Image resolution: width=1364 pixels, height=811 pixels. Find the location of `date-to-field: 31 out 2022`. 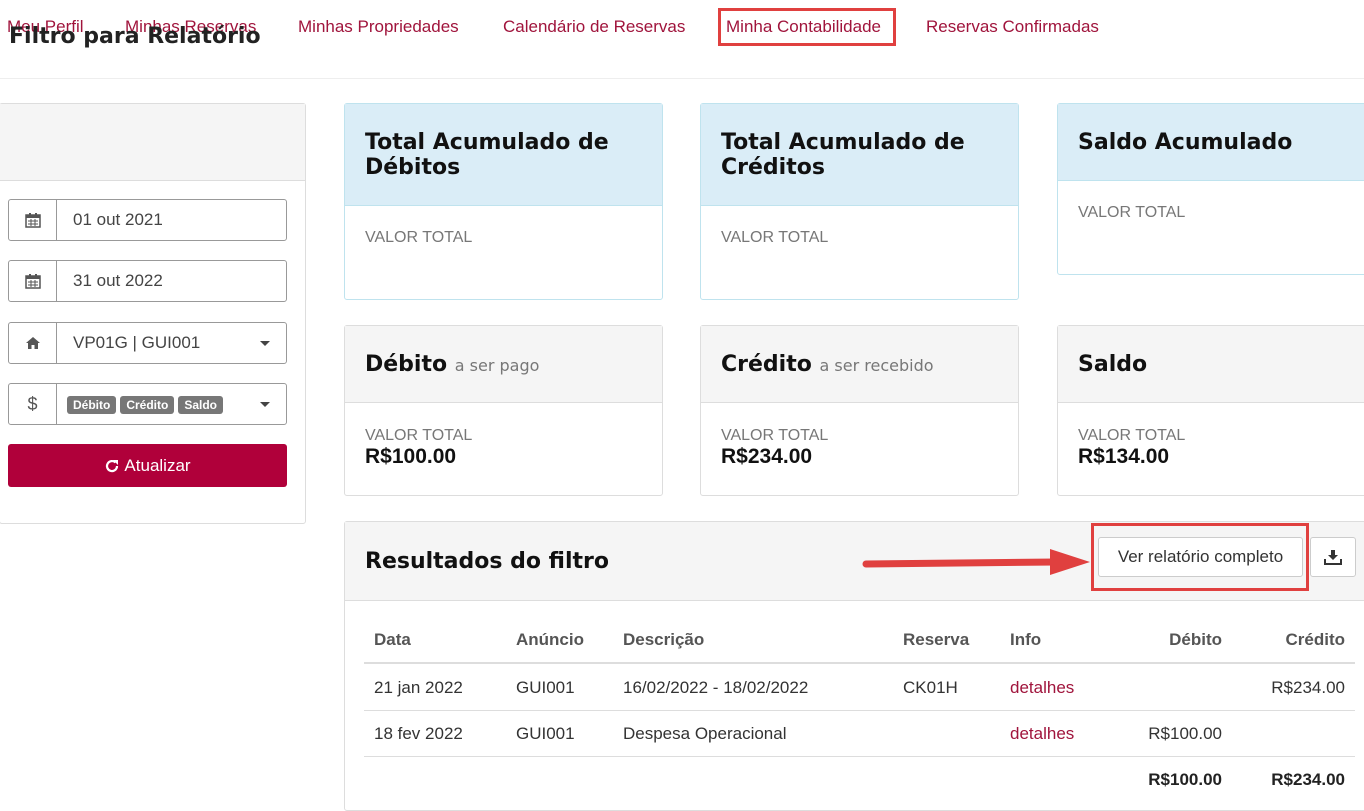

date-to-field: 31 out 2022 is located at coordinates (147, 281).